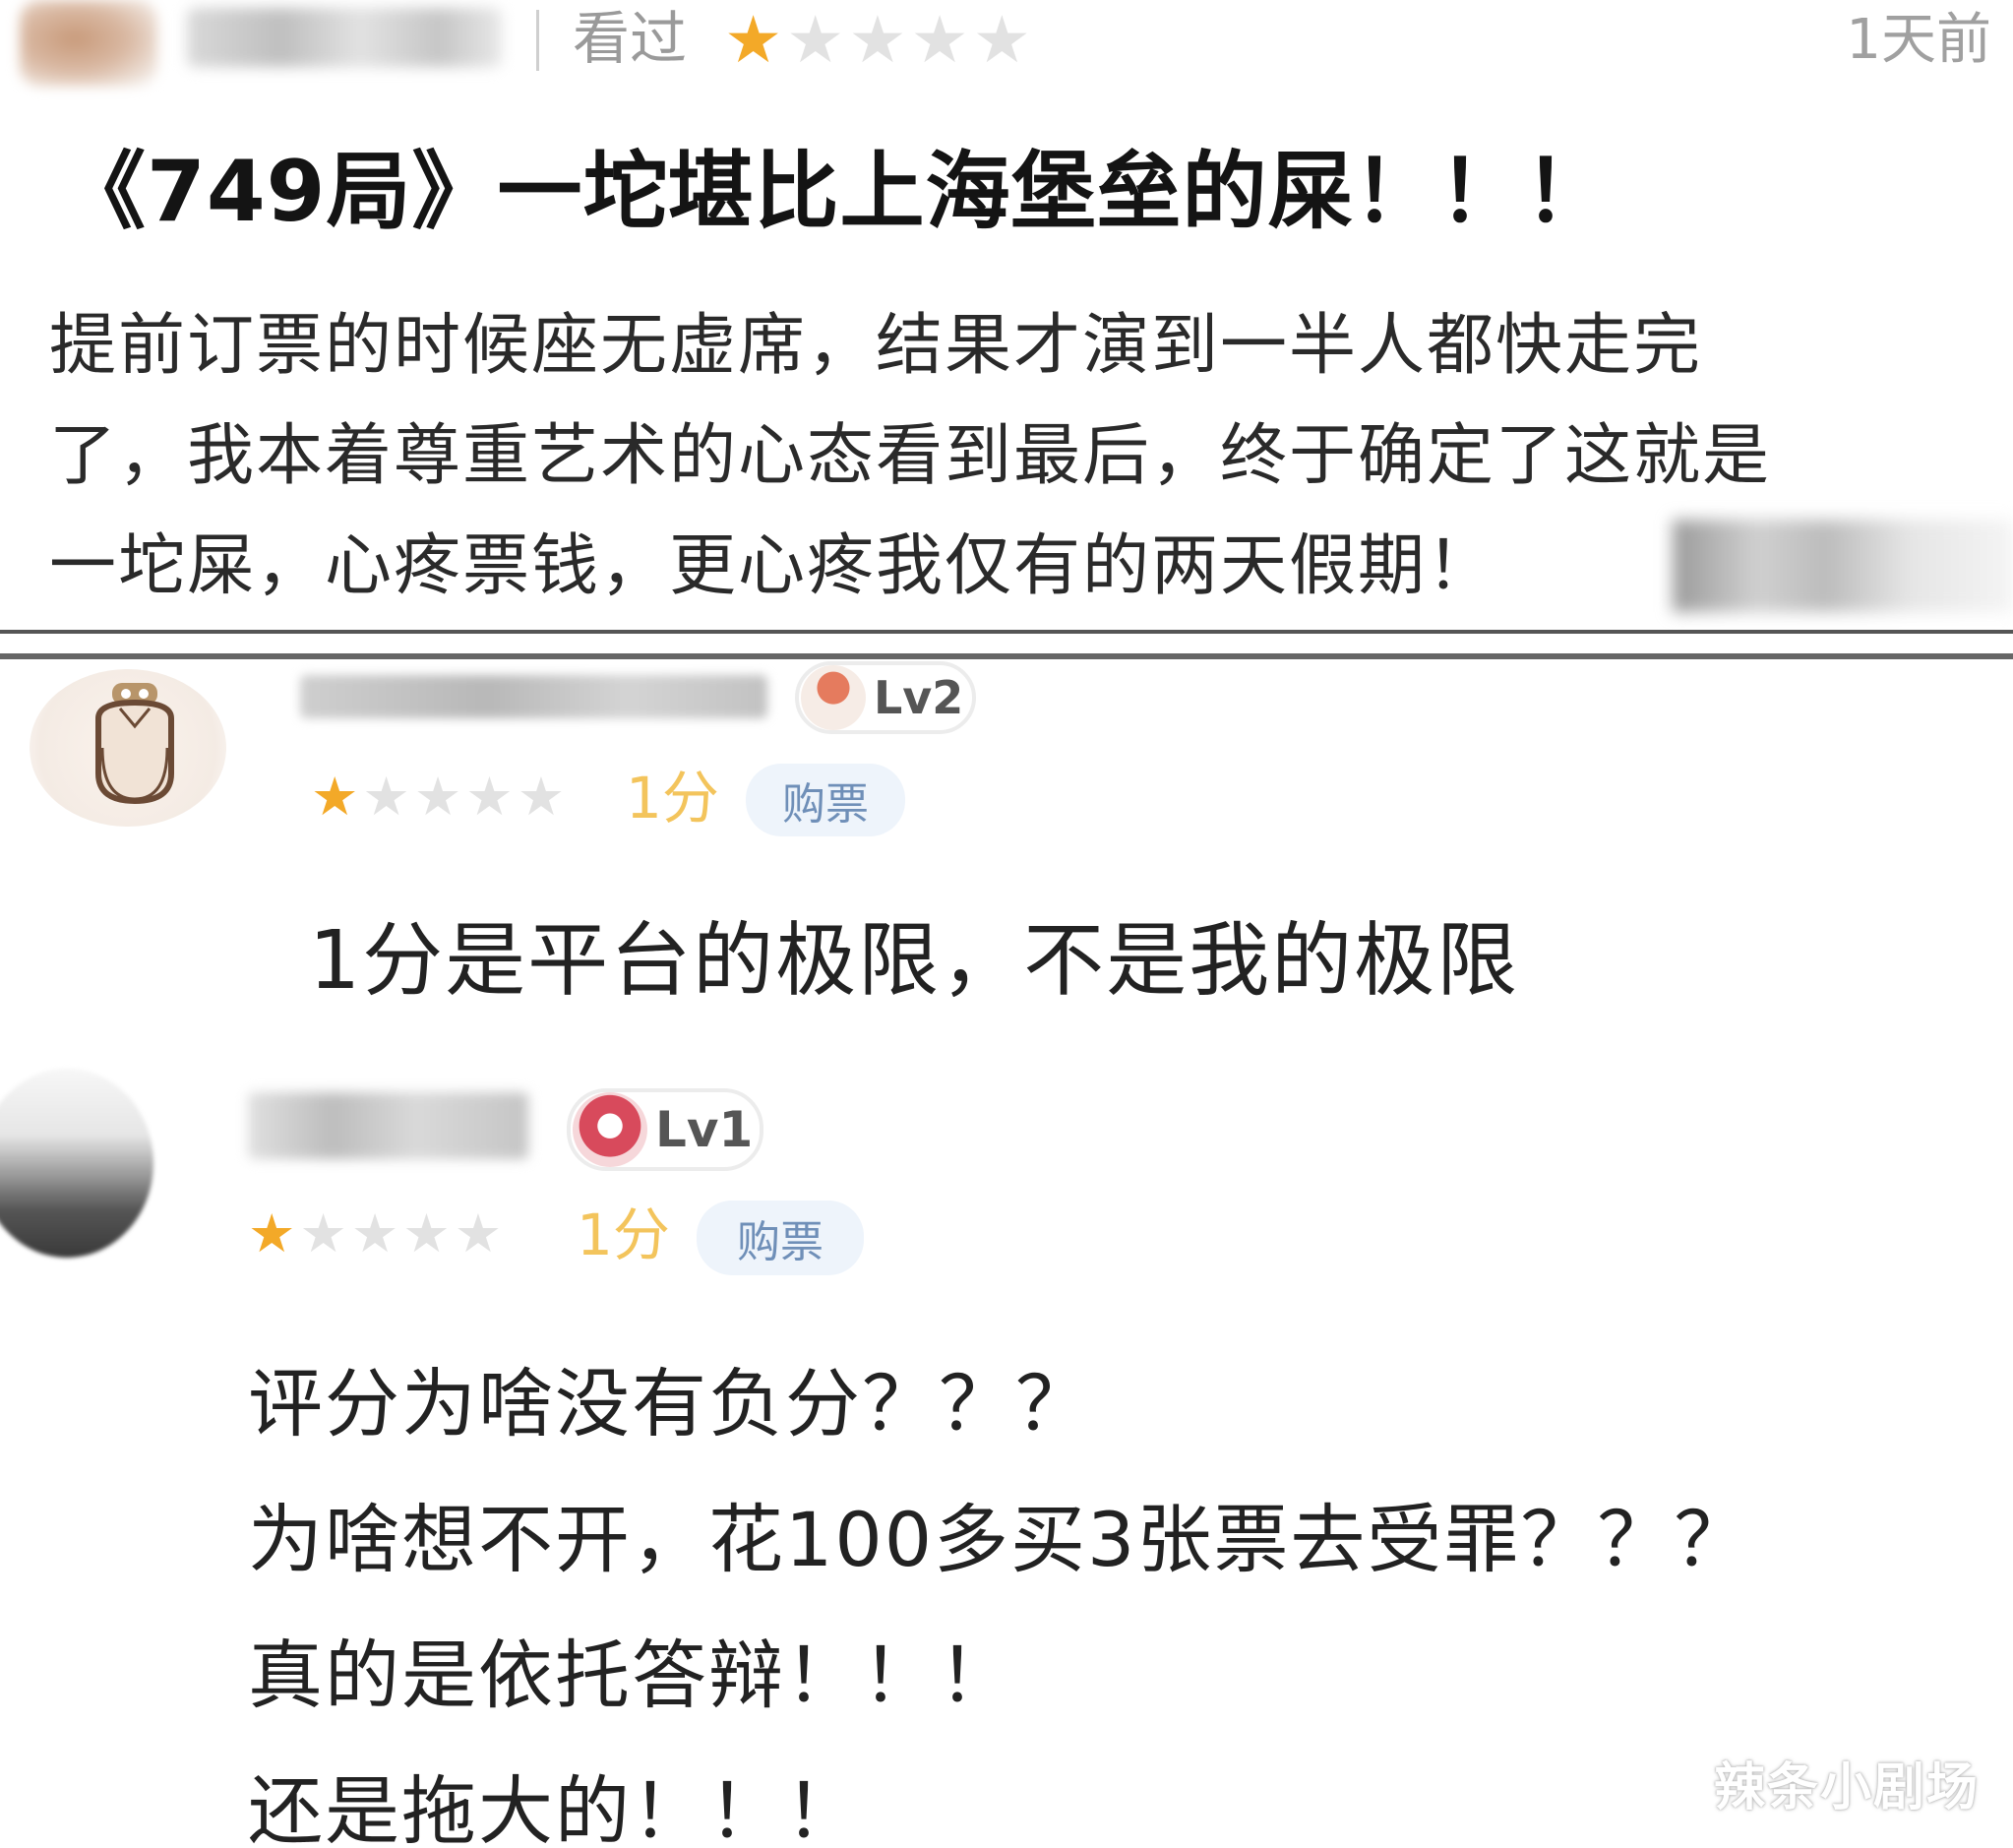 The height and width of the screenshot is (1848, 2013). Describe the element at coordinates (77, 1163) in the screenshot. I see `commenter-avatar` at that location.